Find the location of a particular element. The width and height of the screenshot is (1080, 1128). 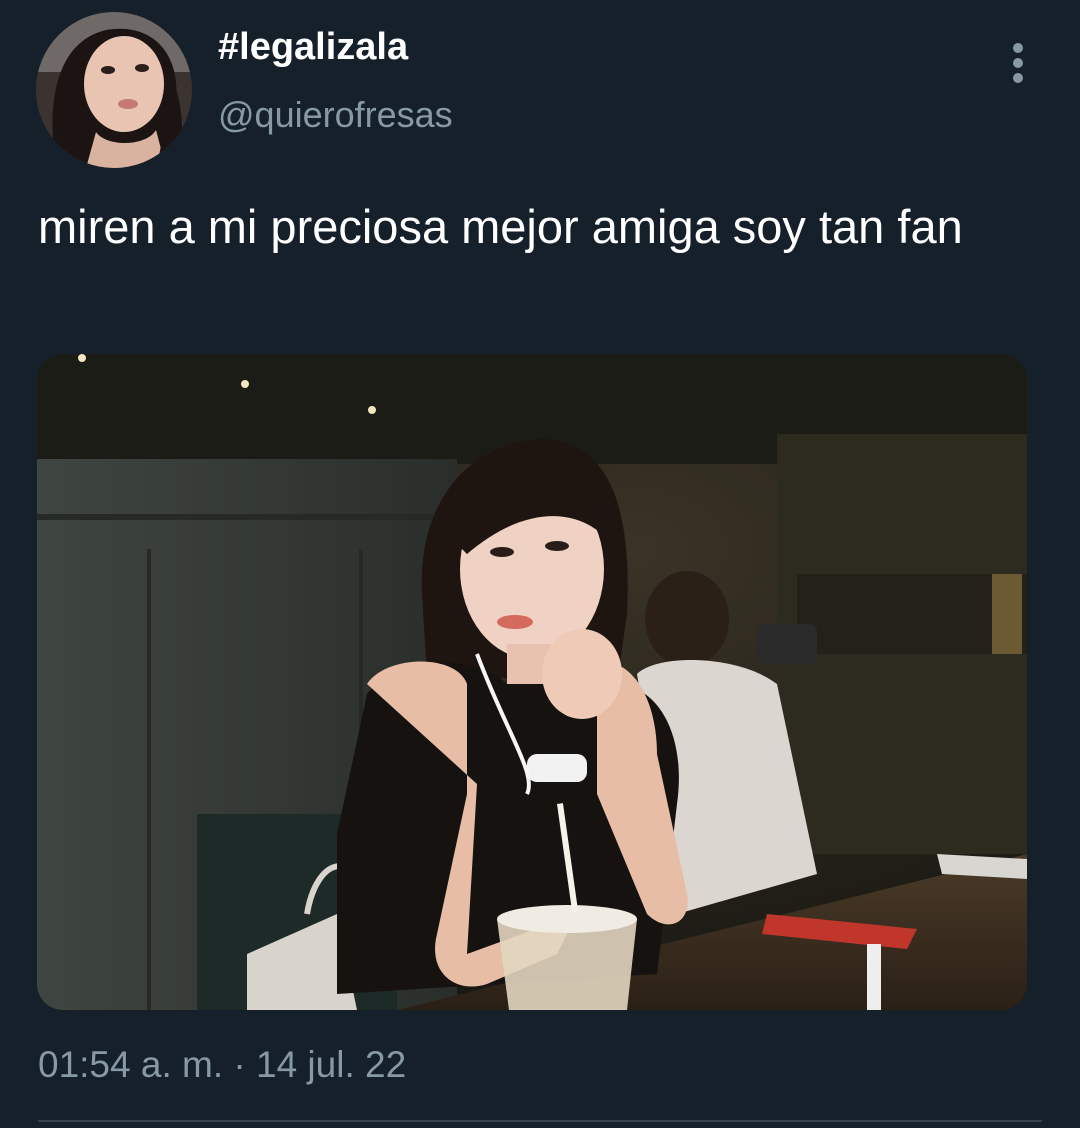

user-handle: @quierofresas is located at coordinates (335, 115).